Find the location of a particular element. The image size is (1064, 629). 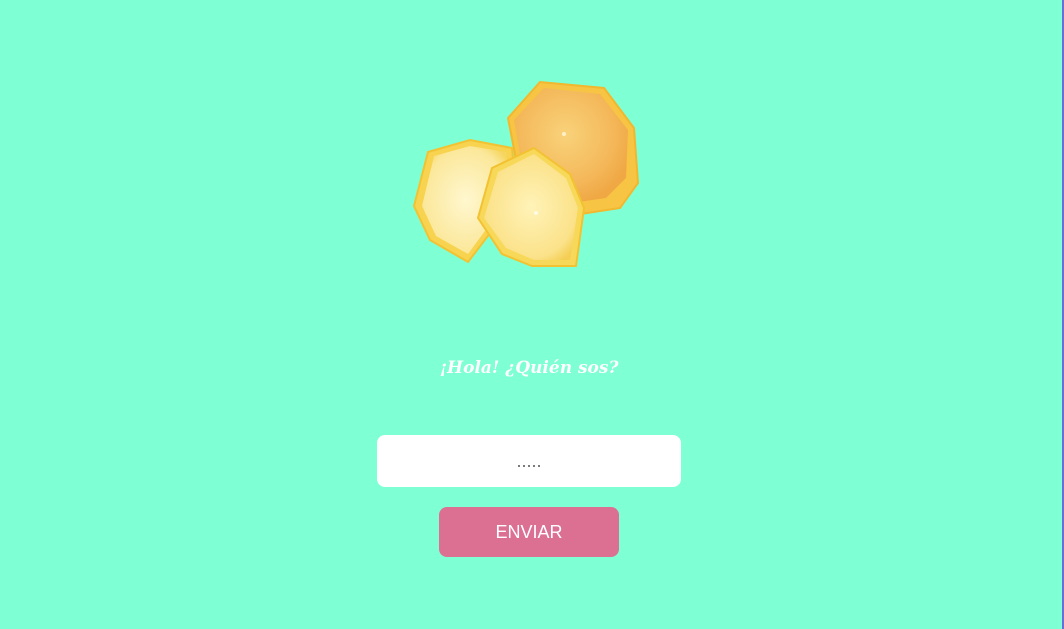

greeting-heading: ¡Hola! ¿Quién sos? is located at coordinates (529, 368).